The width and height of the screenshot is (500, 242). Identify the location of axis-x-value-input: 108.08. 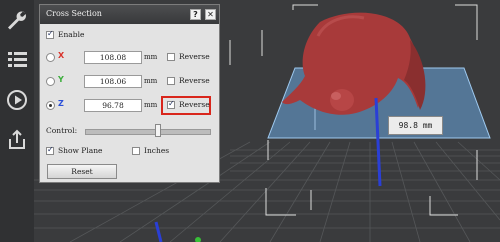
(113, 57).